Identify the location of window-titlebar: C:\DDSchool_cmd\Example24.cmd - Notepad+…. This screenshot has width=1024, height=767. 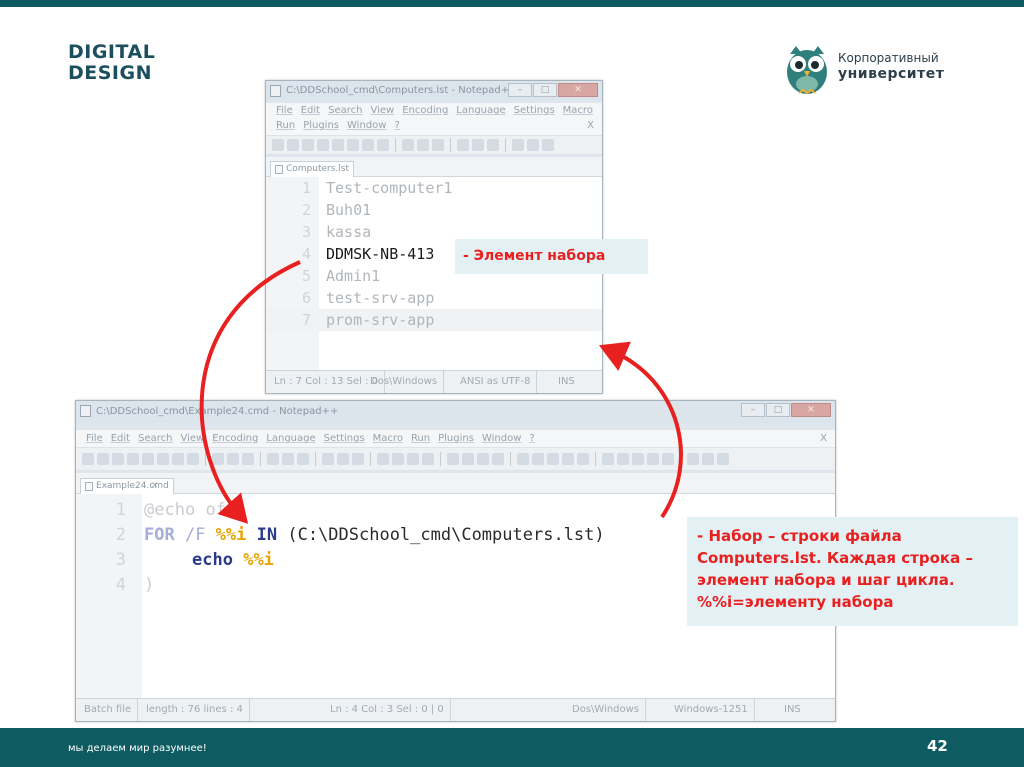
(455, 412).